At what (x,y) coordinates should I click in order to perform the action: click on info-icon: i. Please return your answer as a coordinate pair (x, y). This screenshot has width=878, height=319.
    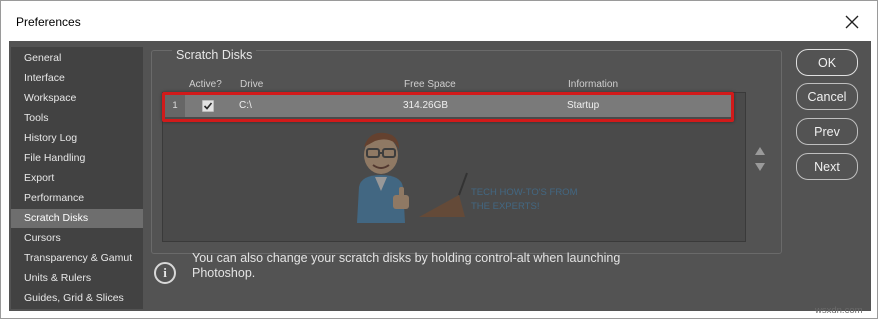
    Looking at the image, I should click on (165, 273).